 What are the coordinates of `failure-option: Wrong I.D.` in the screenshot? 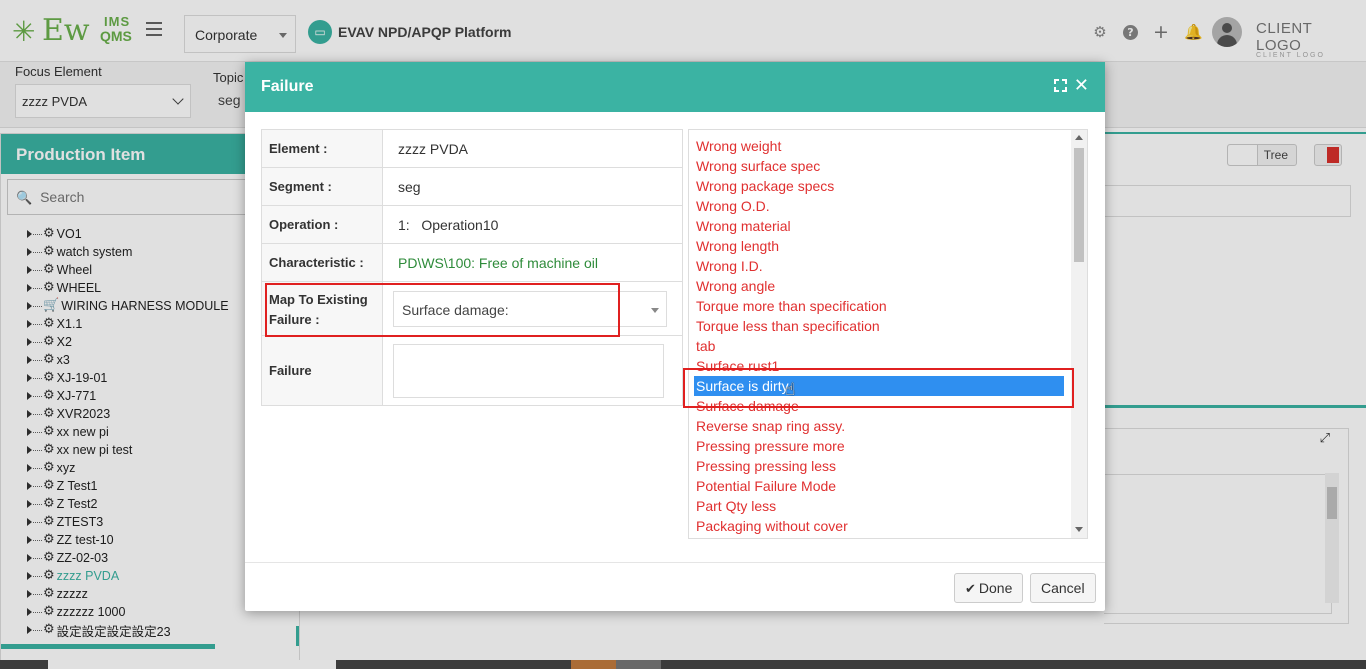 It's located at (729, 266).